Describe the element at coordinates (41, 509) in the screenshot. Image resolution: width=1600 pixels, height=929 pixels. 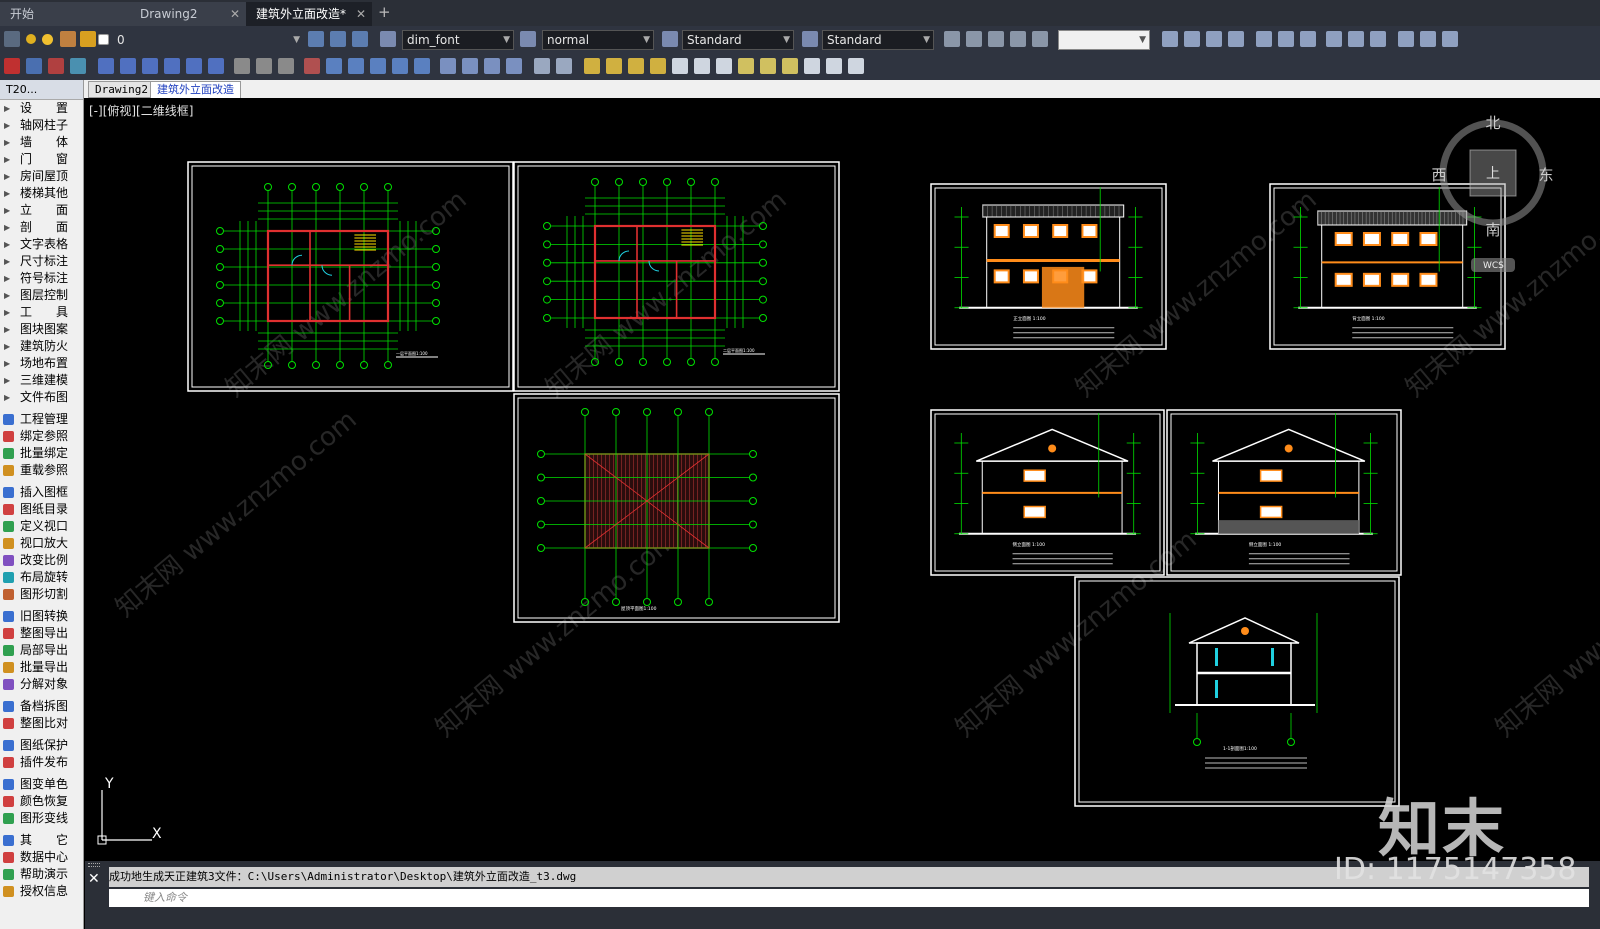
I see `panel-command: 图纸目录` at that location.